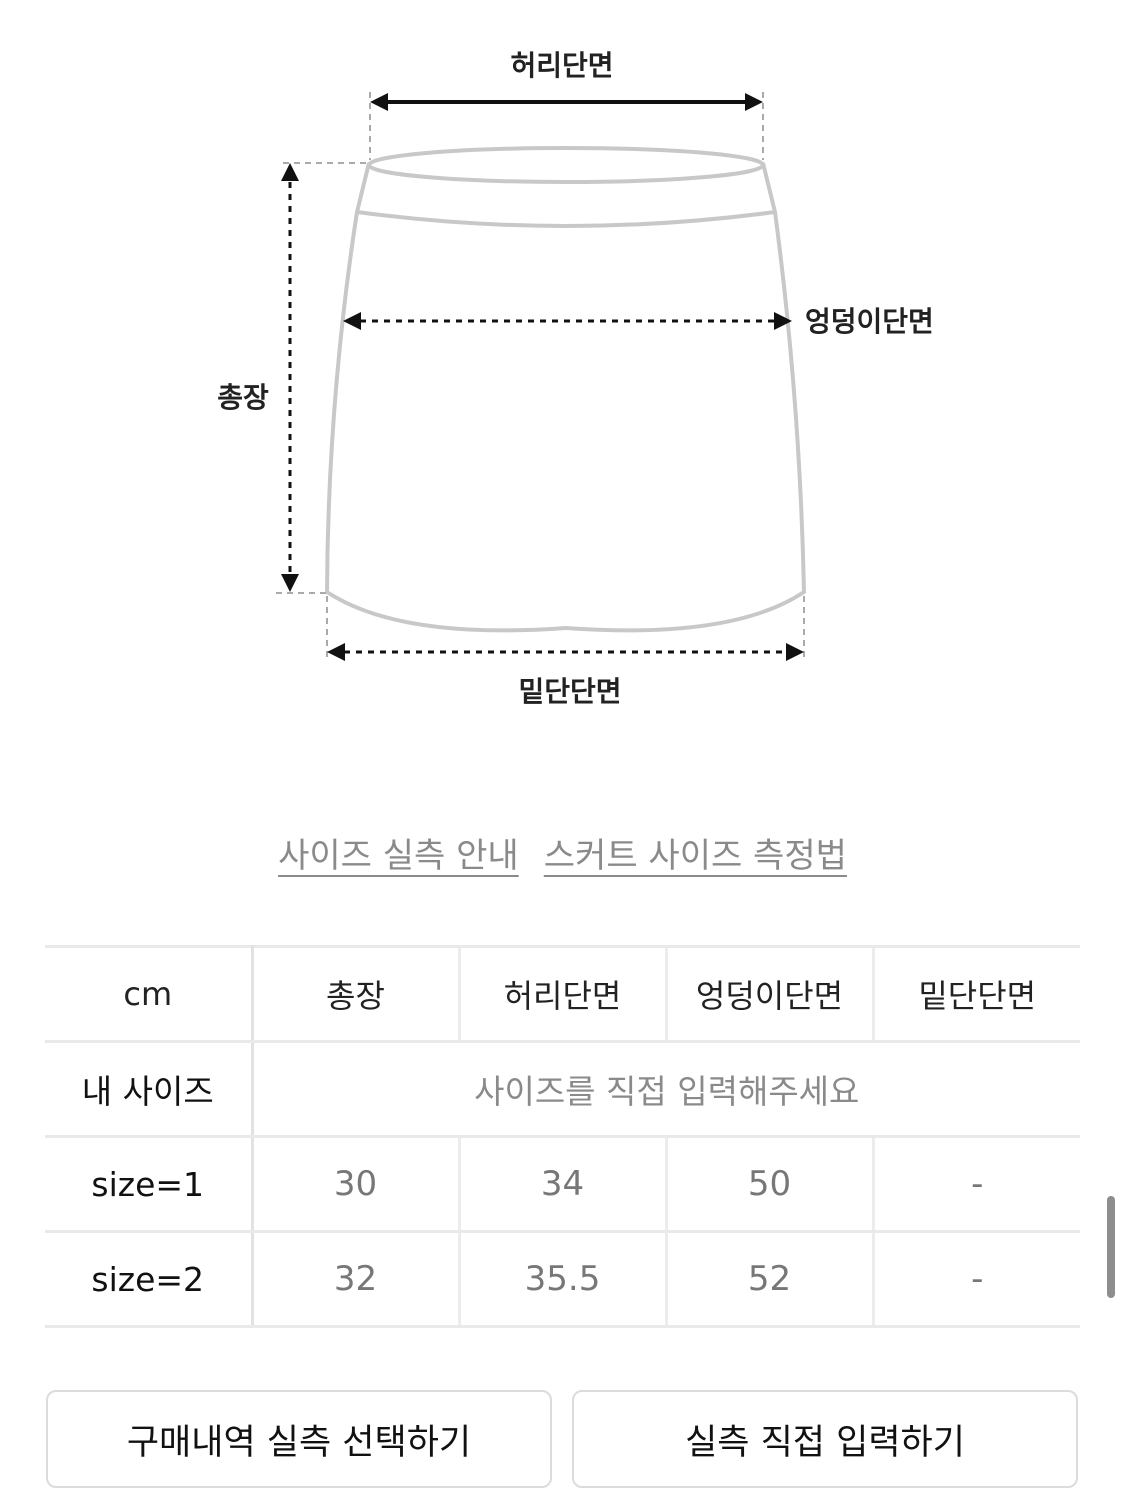 The width and height of the screenshot is (1125, 1494). Describe the element at coordinates (561, 65) in the screenshot. I see `waist-label: 허리단면` at that location.